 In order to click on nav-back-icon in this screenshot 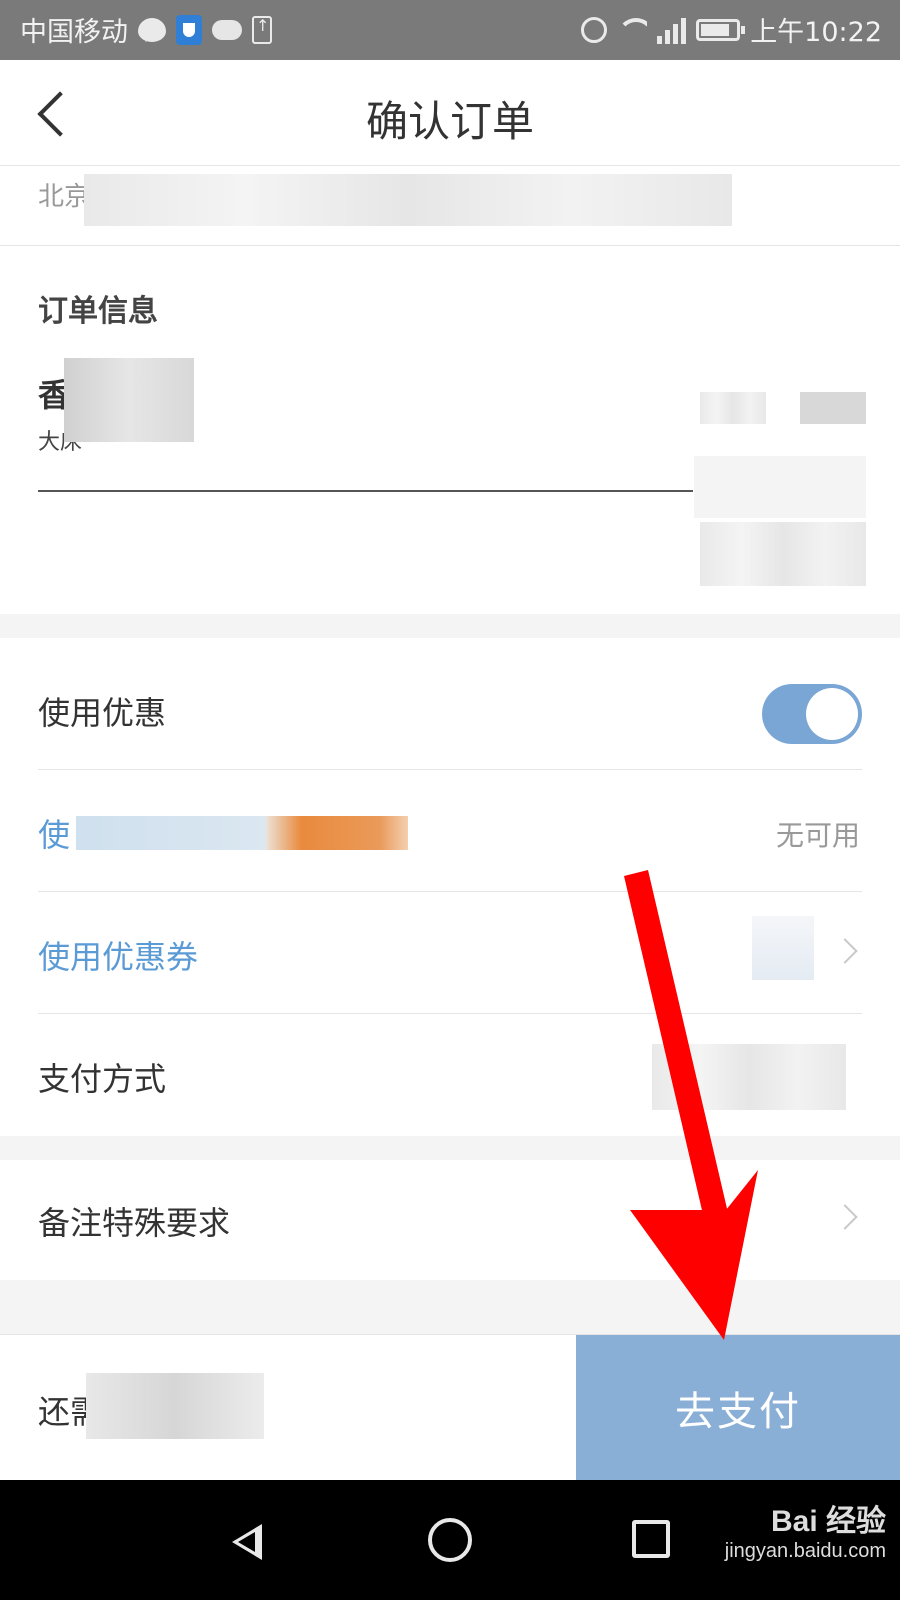, I will do `click(246, 1540)`.